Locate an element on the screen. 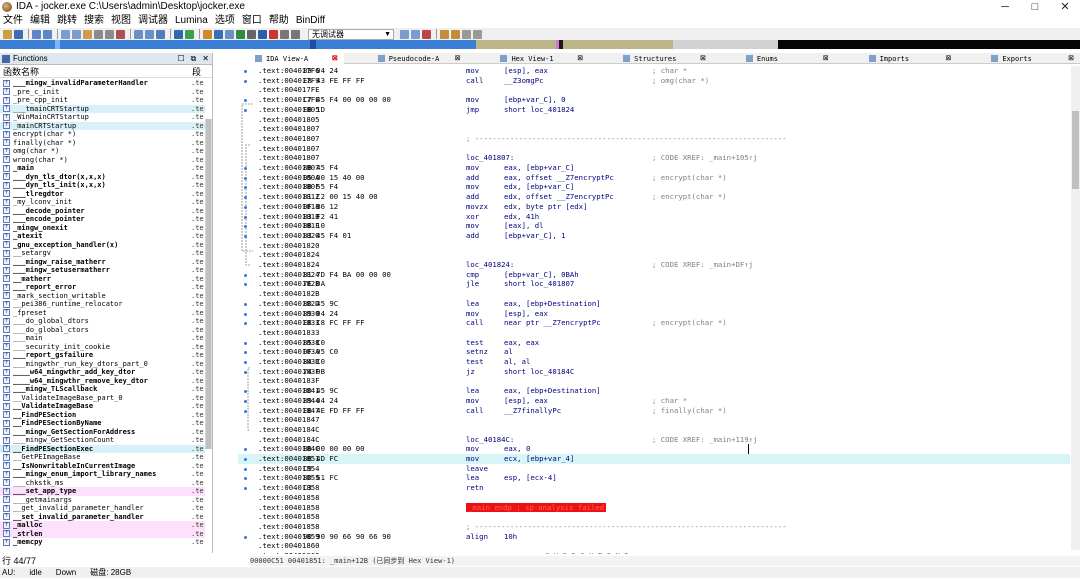 The height and width of the screenshot is (578, 1080). disassembly-line: .text:0040182B is located at coordinates (654, 294).